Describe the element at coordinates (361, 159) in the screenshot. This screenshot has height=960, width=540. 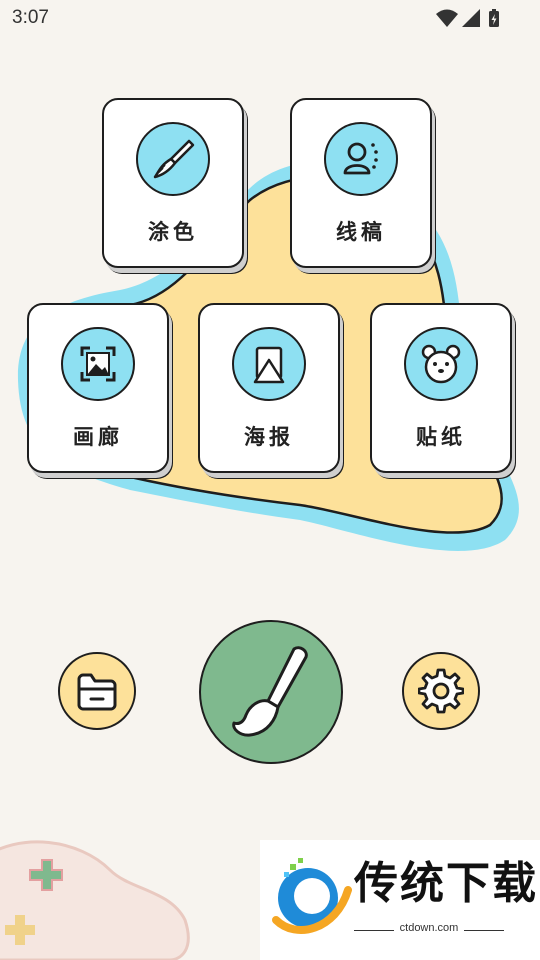
I see `person-sketch-icon` at that location.